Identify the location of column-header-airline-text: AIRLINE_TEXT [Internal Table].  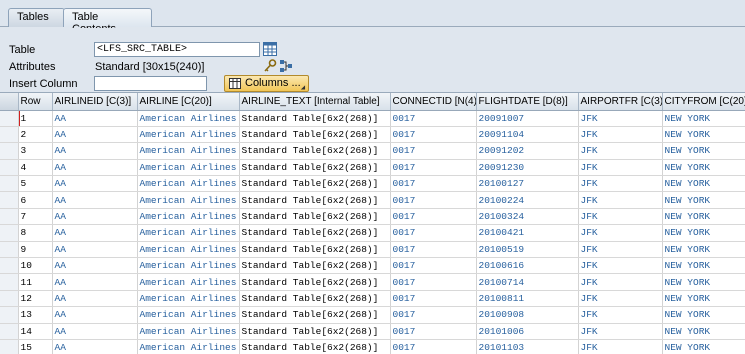
(315, 102).